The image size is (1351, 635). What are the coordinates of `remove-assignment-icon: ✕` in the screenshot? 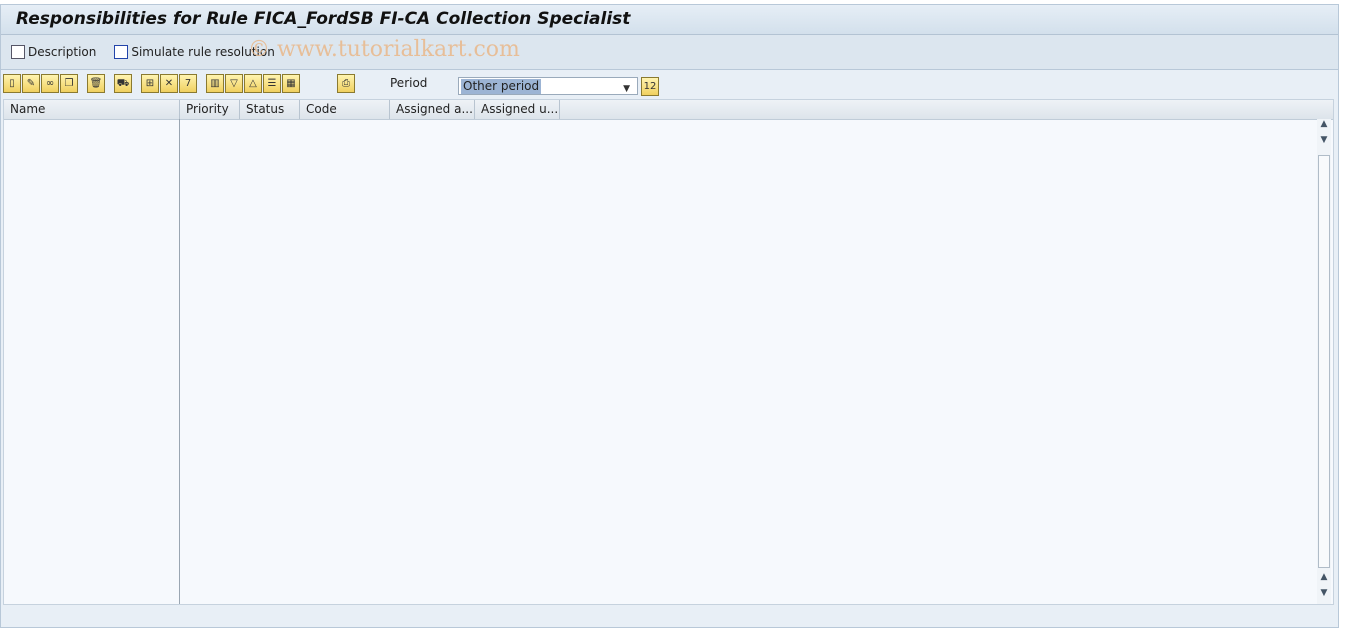 It's located at (169, 83).